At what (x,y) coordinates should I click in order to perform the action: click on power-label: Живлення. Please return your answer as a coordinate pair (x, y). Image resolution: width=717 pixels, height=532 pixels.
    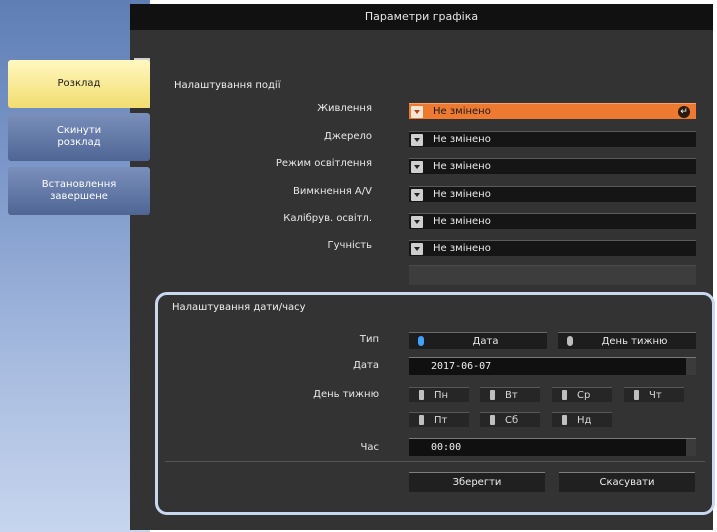
    Looking at the image, I should click on (344, 108).